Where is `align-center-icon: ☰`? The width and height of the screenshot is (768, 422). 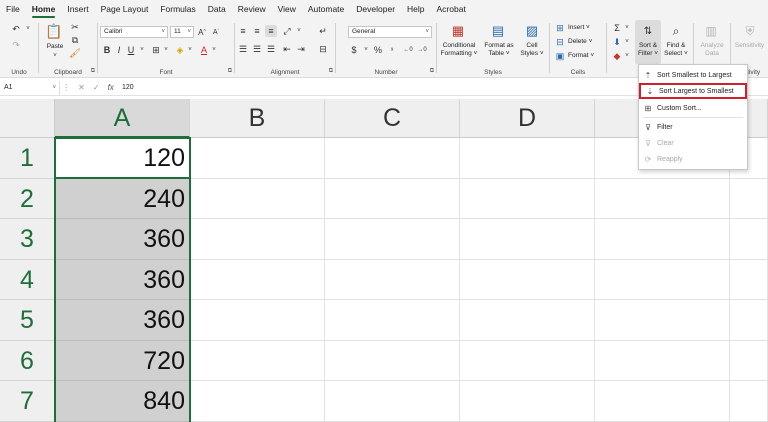 align-center-icon: ☰ is located at coordinates (257, 49).